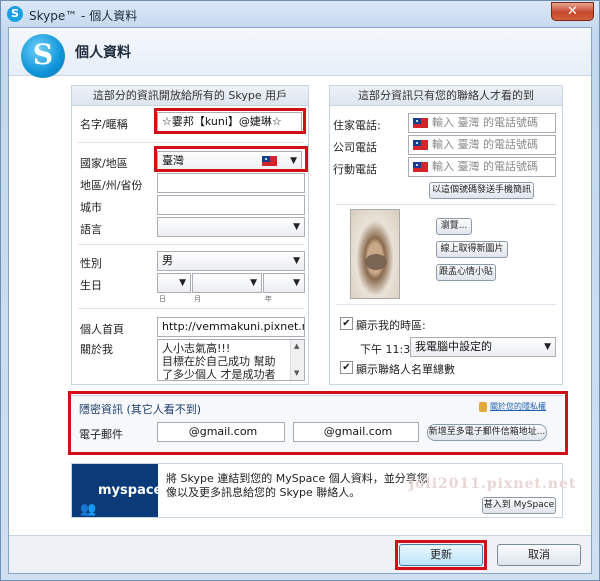 This screenshot has height=581, width=600. I want to click on gender-label: 性別, so click(91, 263).